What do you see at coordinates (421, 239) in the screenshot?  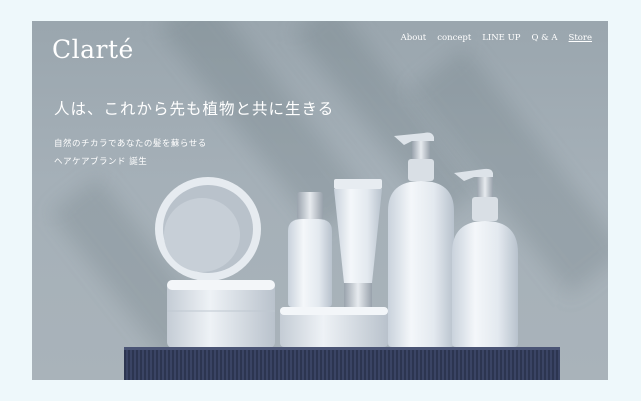 I see `large-pump-bottle` at bounding box center [421, 239].